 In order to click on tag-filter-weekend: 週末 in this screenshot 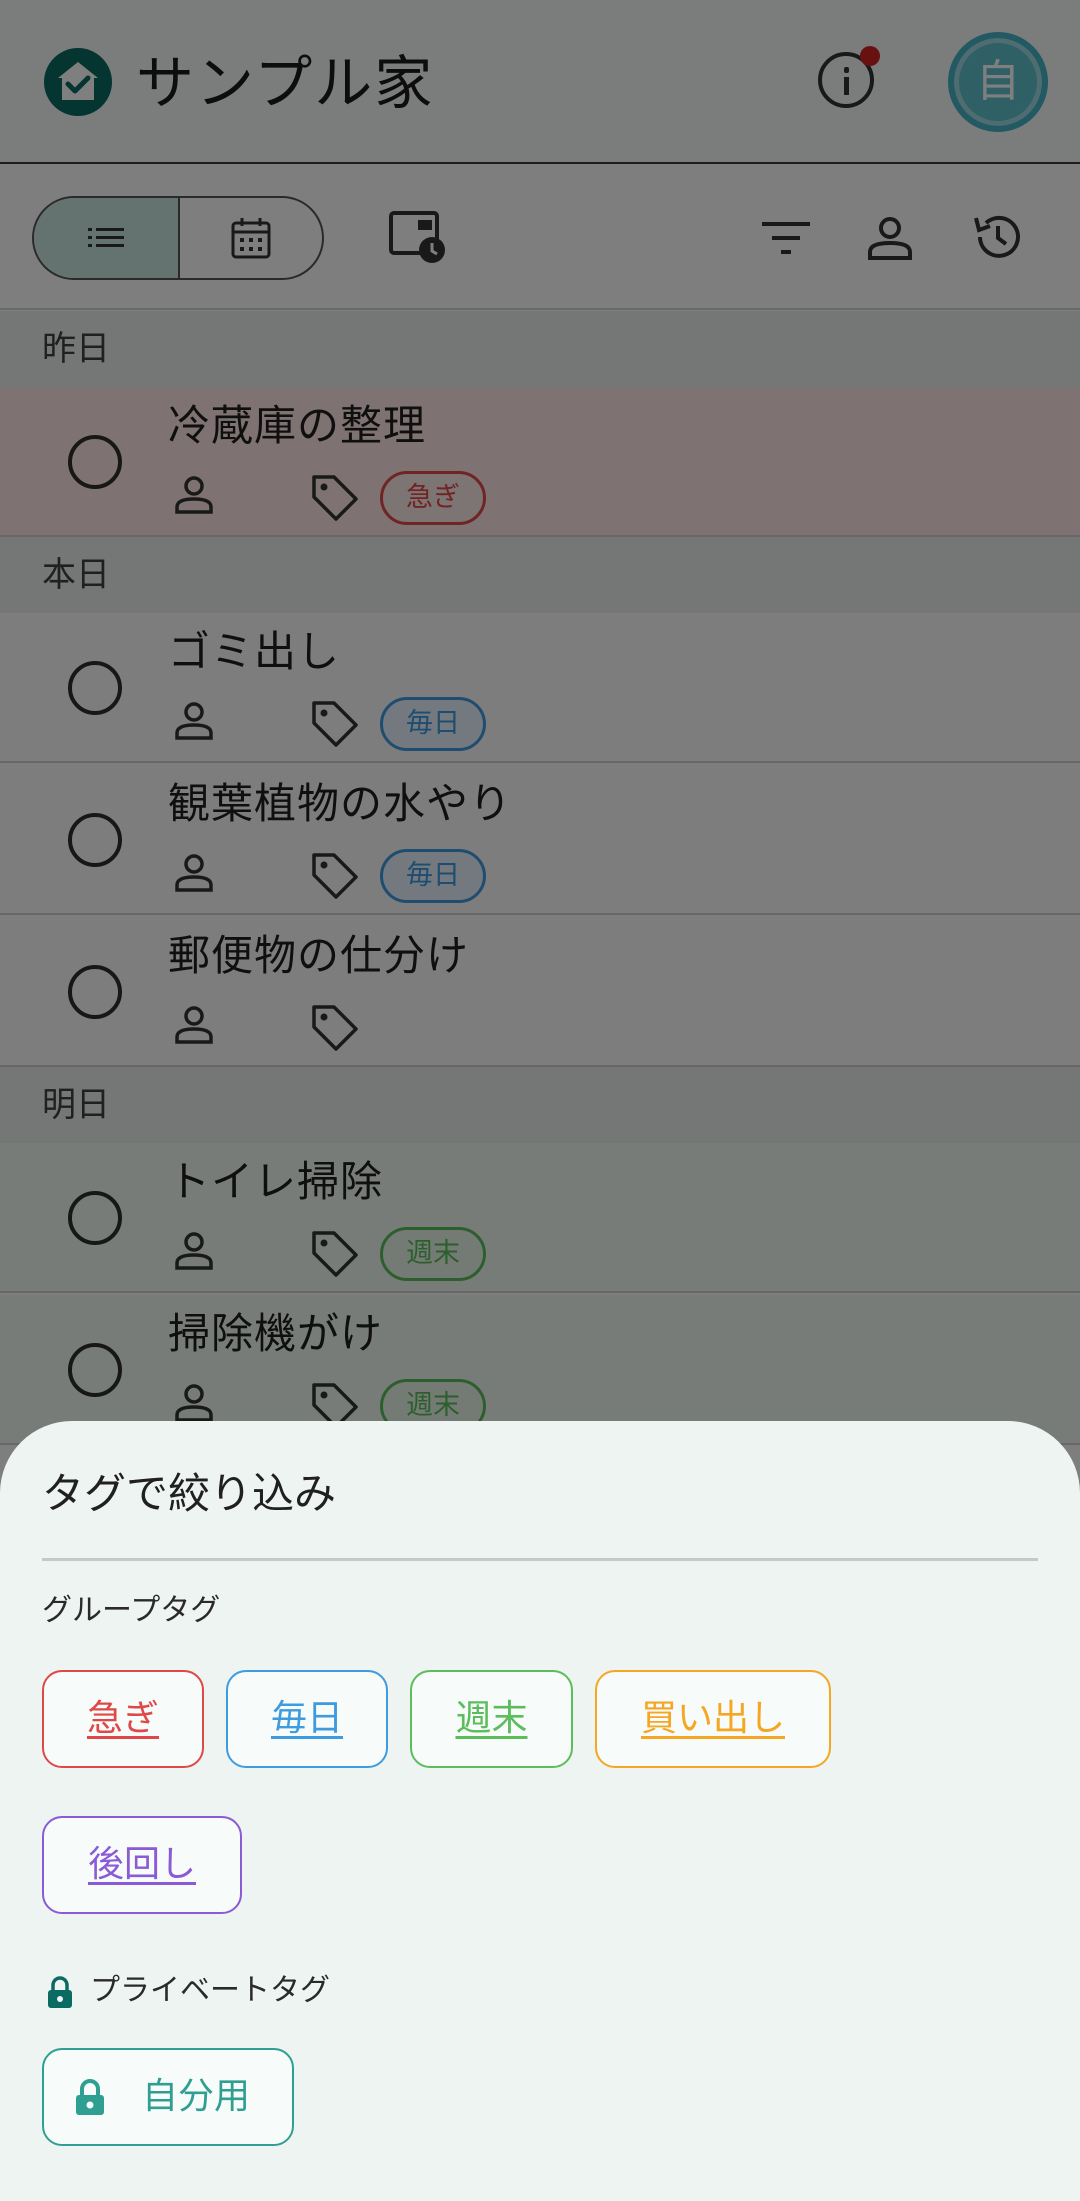, I will do `click(491, 1719)`.